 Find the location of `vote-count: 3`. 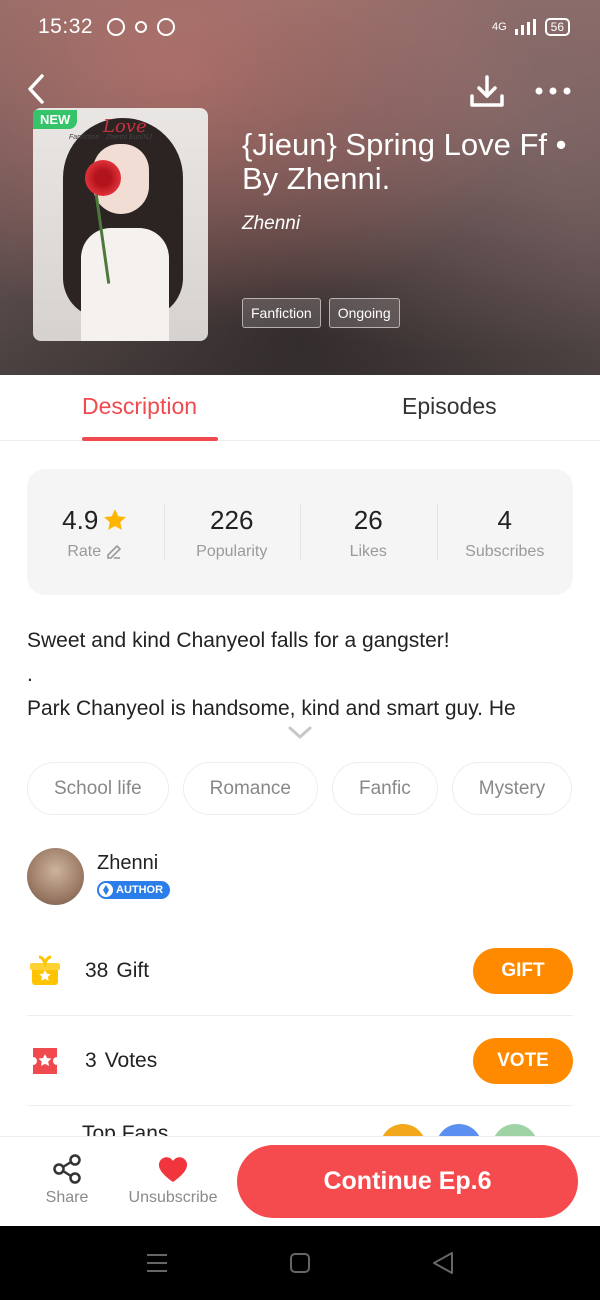

vote-count: 3 is located at coordinates (91, 1060).